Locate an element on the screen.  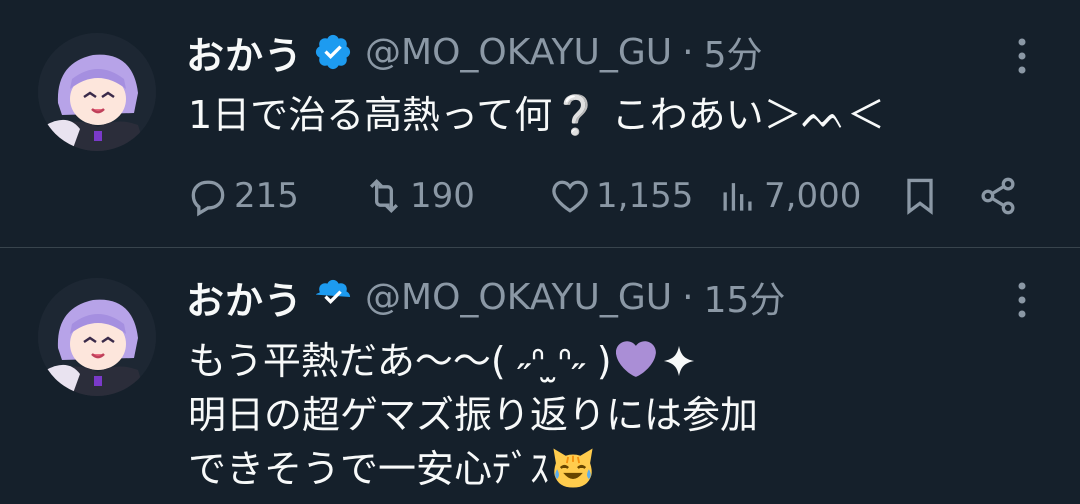
action-bar: 215 190 1,155 7,000 is located at coordinates (611, 196).